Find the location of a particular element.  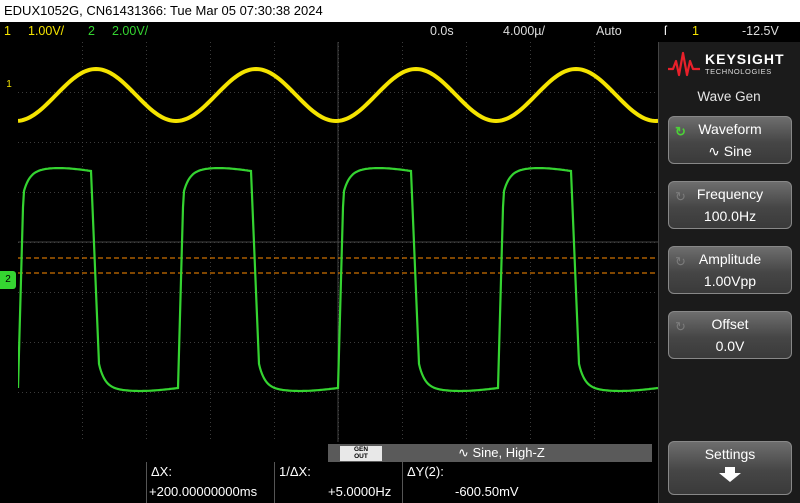

brand-subtitle: TECHNOLOGIES is located at coordinates (738, 71).